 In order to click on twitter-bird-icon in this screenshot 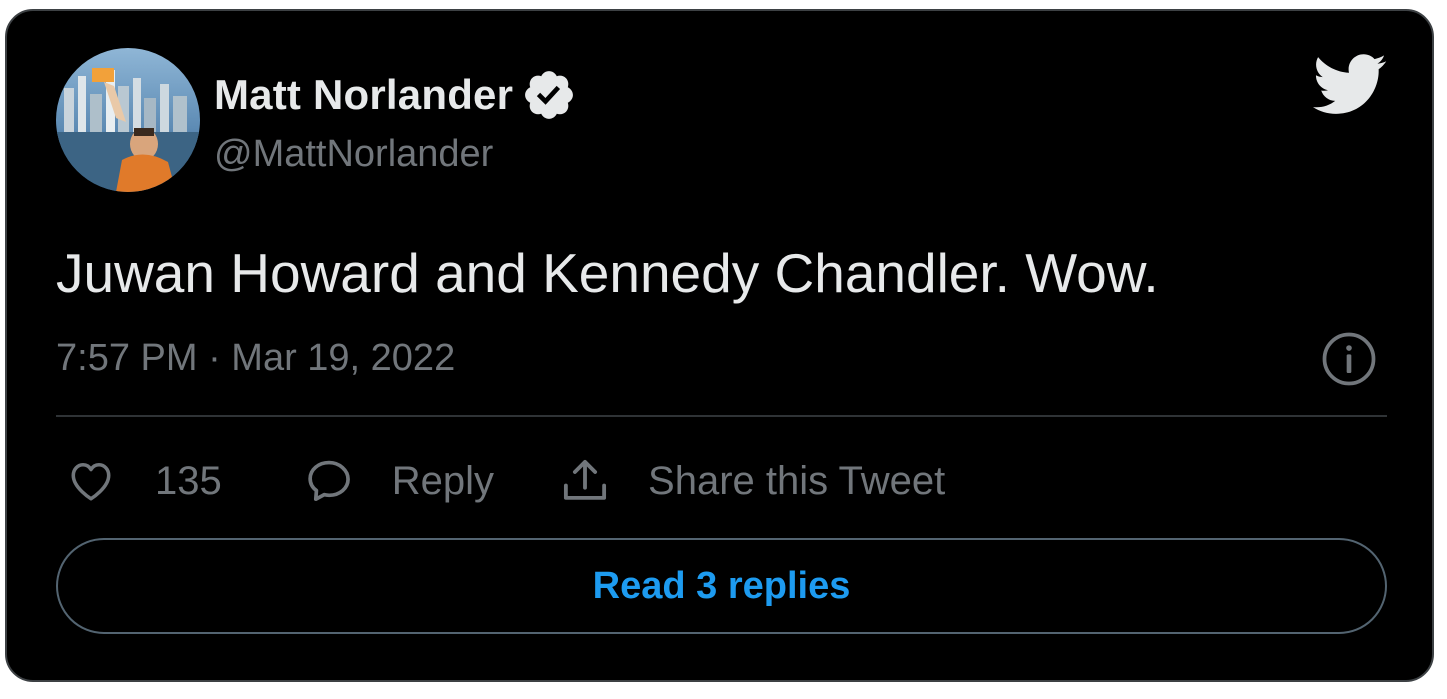, I will do `click(1350, 85)`.